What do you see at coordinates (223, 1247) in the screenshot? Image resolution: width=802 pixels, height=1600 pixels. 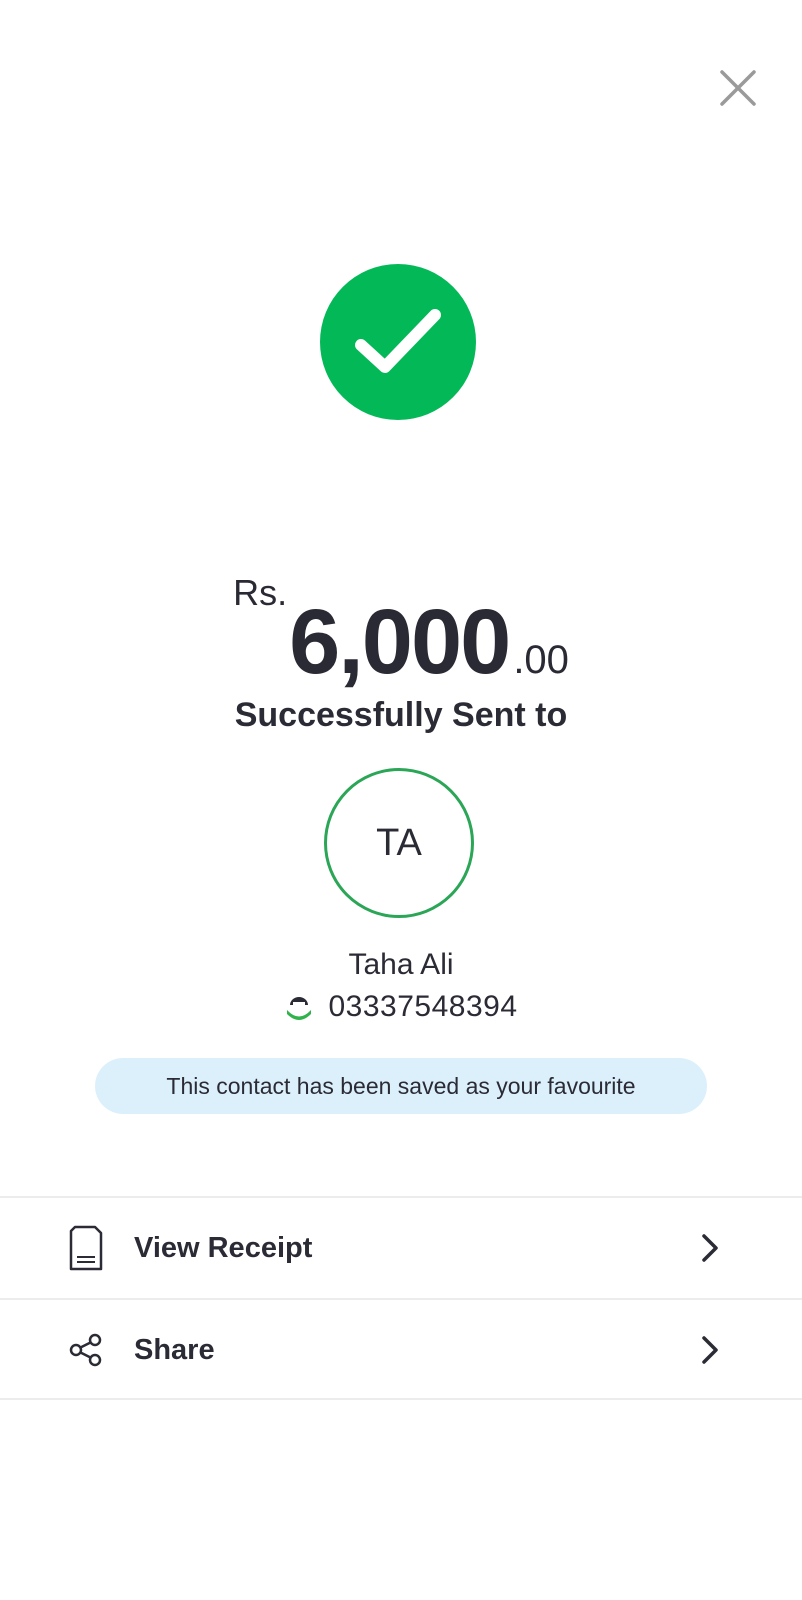 I see `view-receipt-label: View Receipt` at bounding box center [223, 1247].